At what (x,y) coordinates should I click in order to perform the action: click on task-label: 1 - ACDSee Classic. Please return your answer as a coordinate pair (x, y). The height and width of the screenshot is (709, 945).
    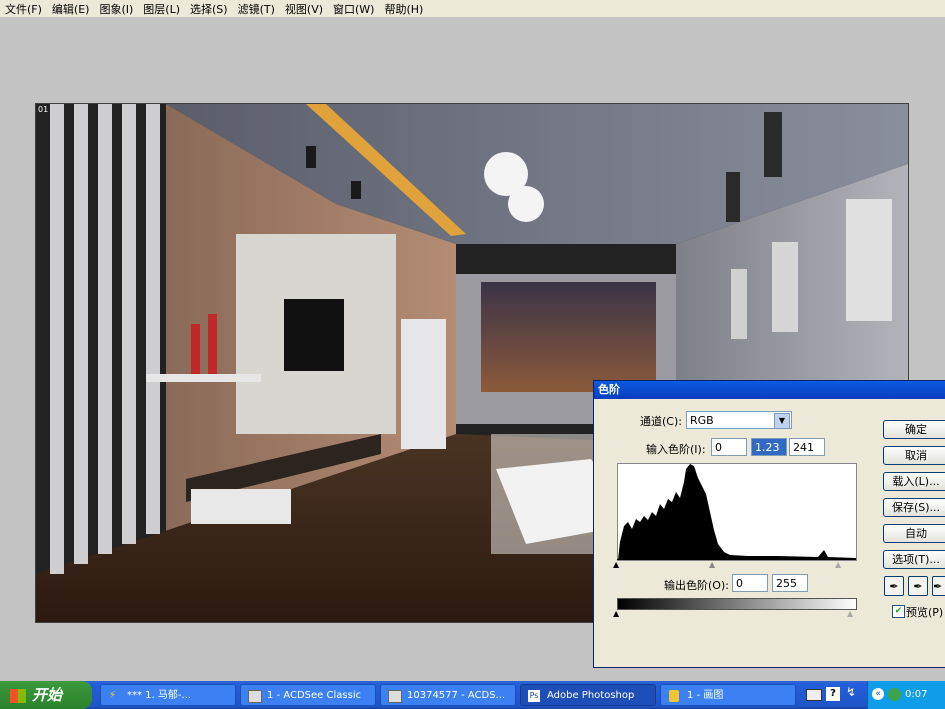
    Looking at the image, I should click on (314, 695).